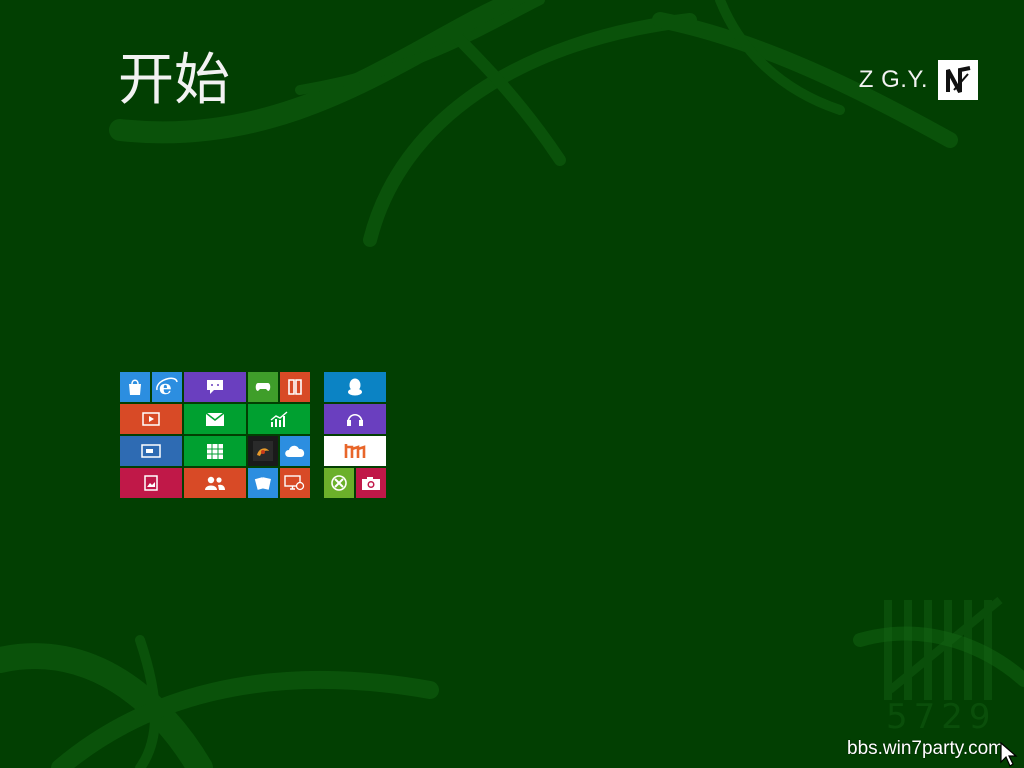 This screenshot has height=768, width=1024. I want to click on user-account-area: Z G.Y., so click(918, 80).